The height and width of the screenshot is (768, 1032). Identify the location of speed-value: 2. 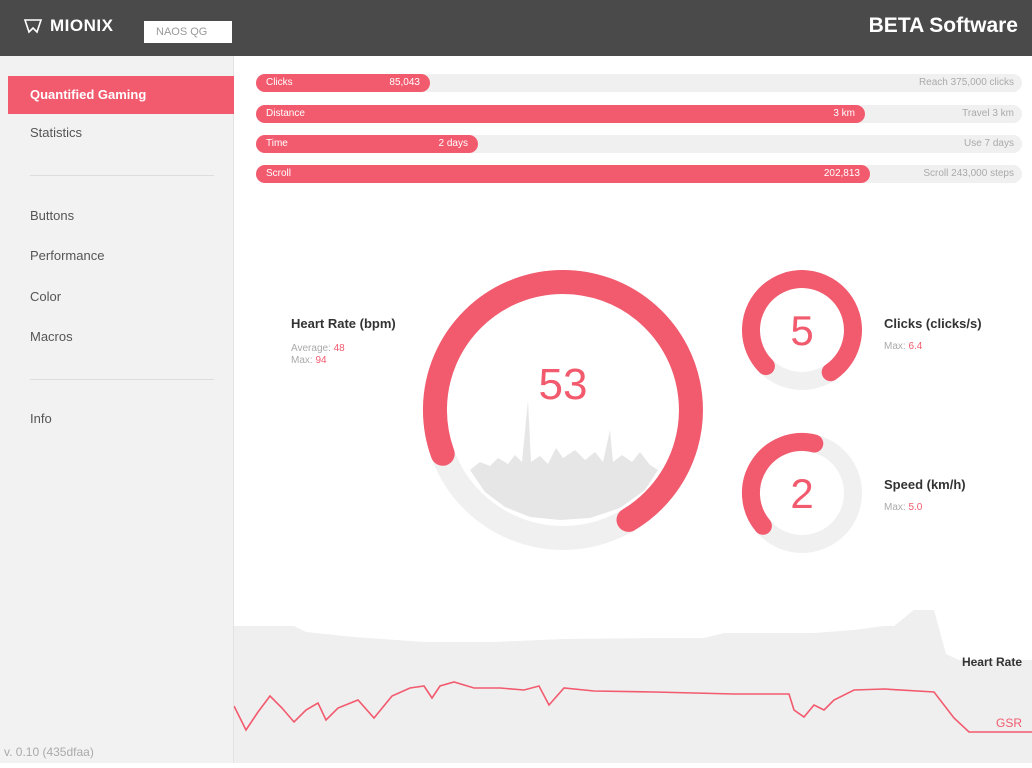
(802, 493).